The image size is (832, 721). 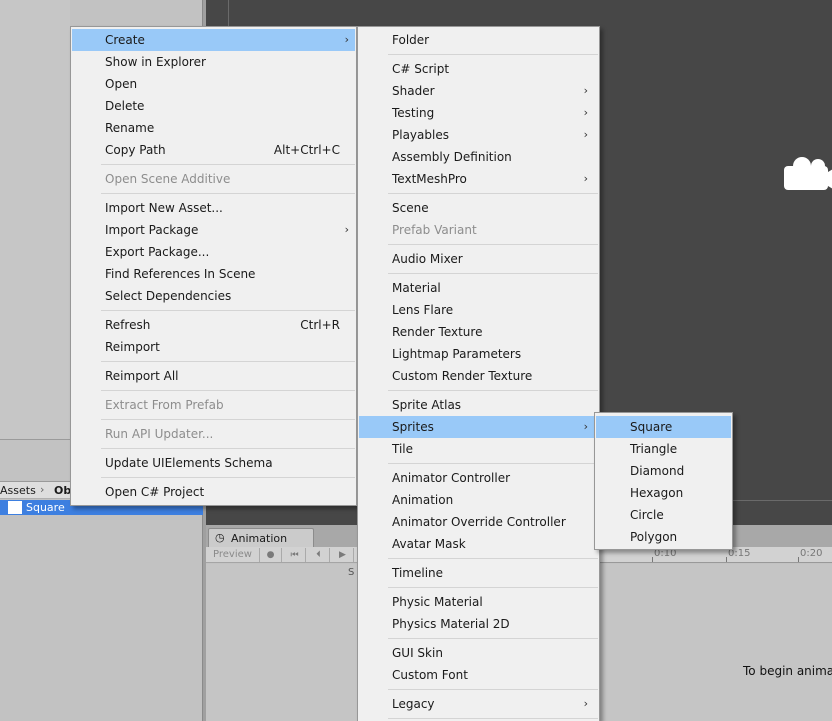 I want to click on menu-item-lightmap-parameters: Lightmap Parameters, so click(x=478, y=354).